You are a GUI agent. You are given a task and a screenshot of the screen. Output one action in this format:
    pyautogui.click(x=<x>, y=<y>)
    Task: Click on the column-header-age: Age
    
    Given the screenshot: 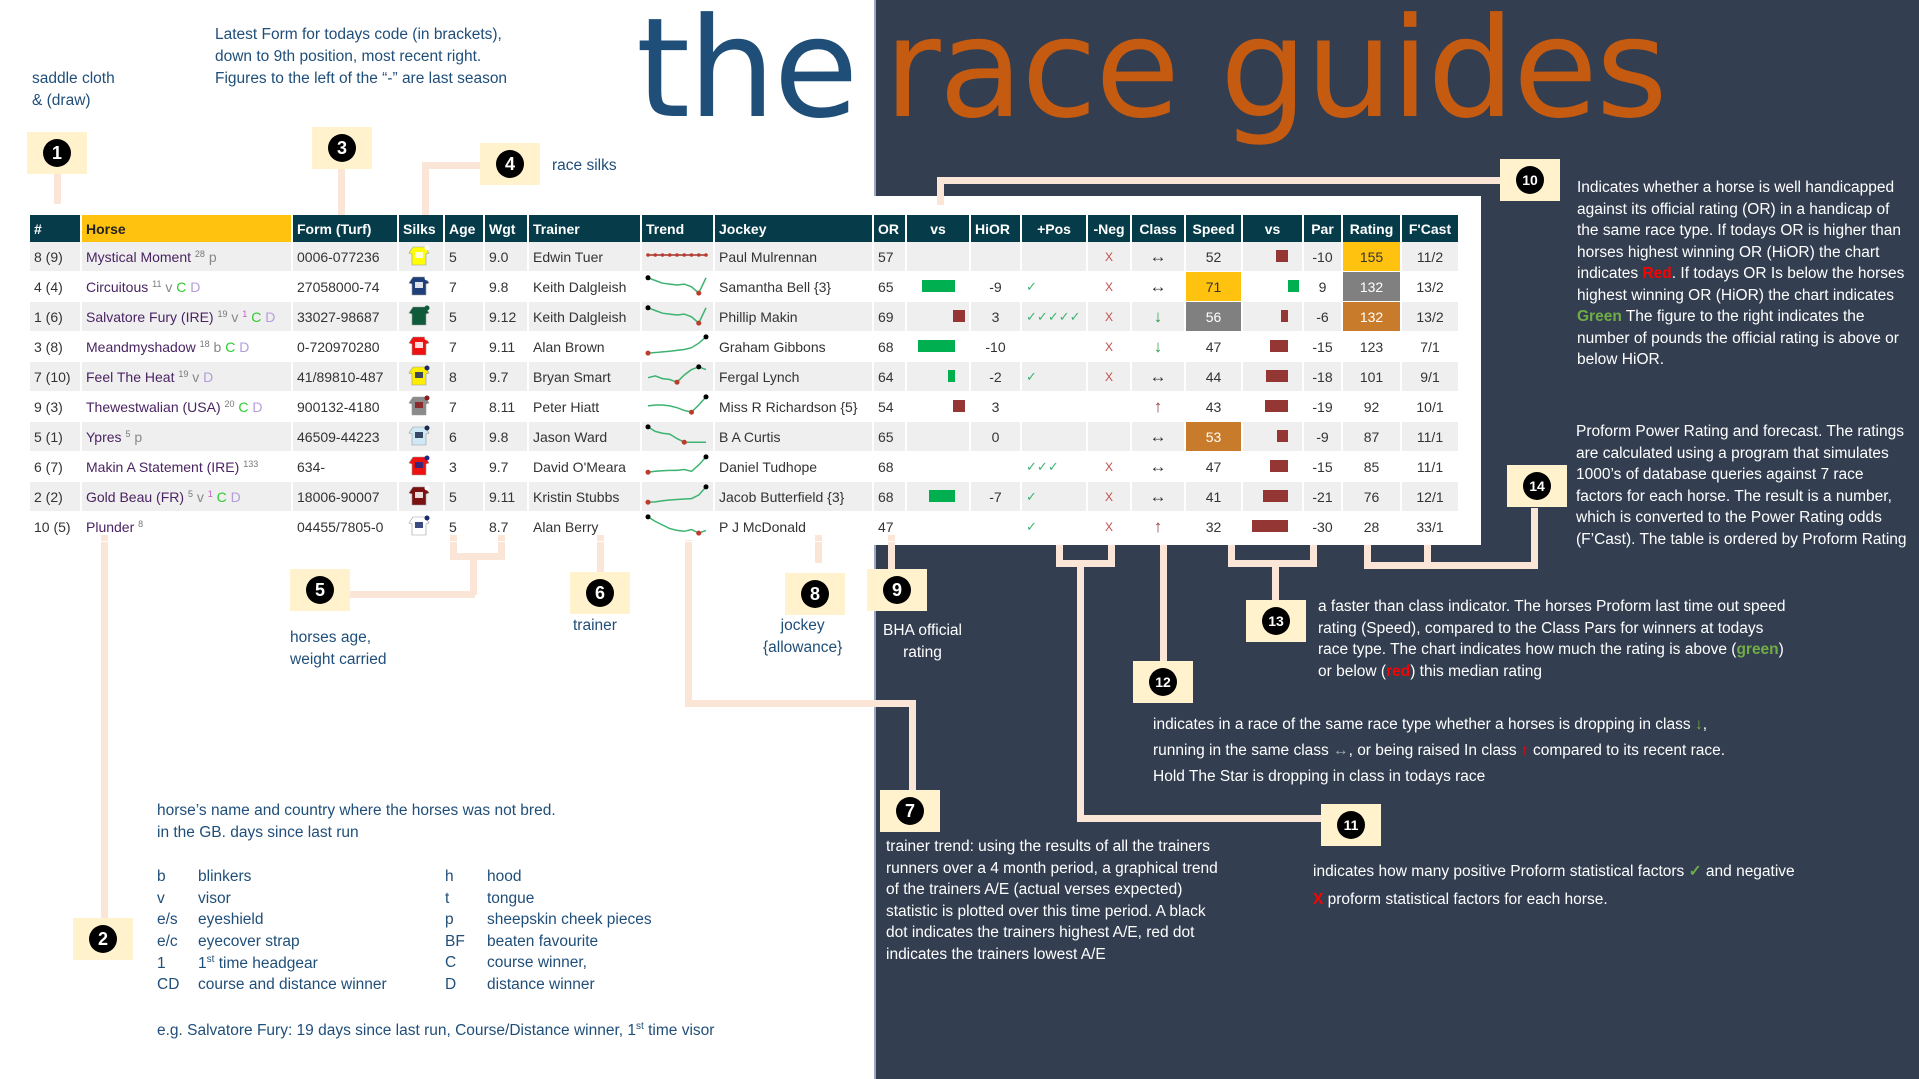 What is the action you would take?
    pyautogui.click(x=464, y=228)
    